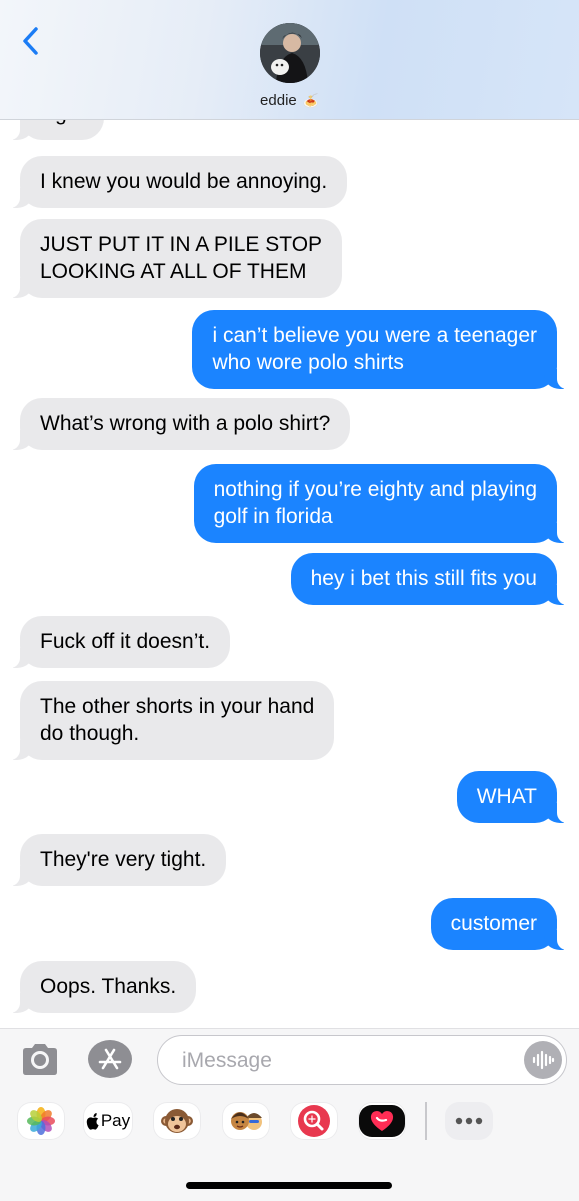  I want to click on photos-icon, so click(41, 1121).